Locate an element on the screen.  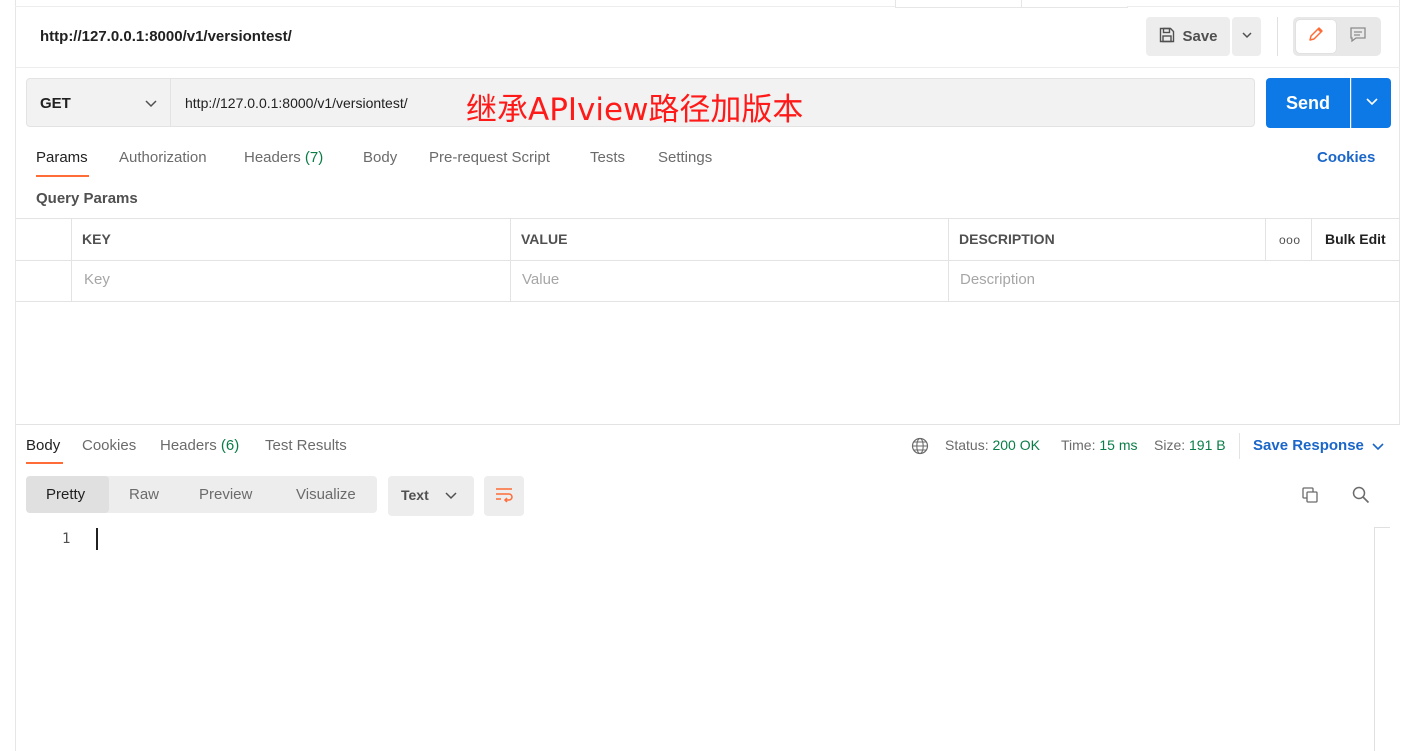
wrap-lines-button is located at coordinates (504, 496).